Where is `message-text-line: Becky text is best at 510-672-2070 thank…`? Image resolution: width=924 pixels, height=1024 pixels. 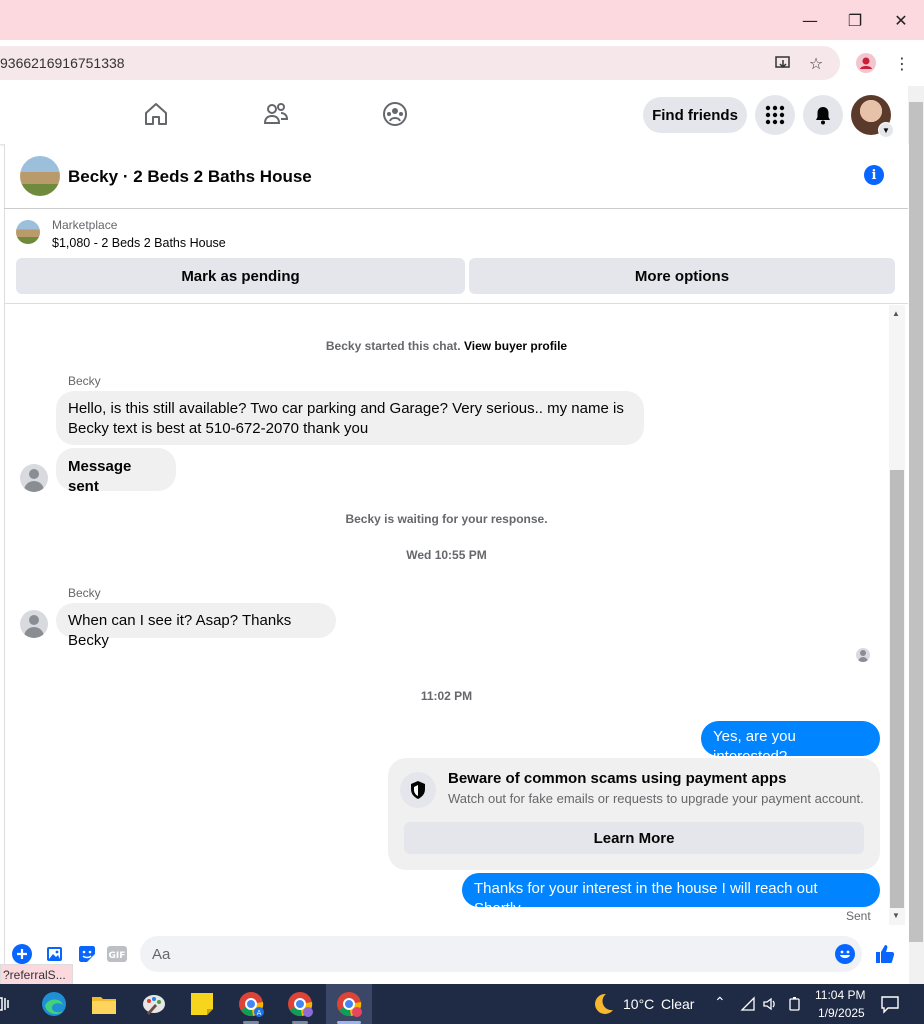 message-text-line: Becky text is best at 510-672-2070 thank… is located at coordinates (218, 428).